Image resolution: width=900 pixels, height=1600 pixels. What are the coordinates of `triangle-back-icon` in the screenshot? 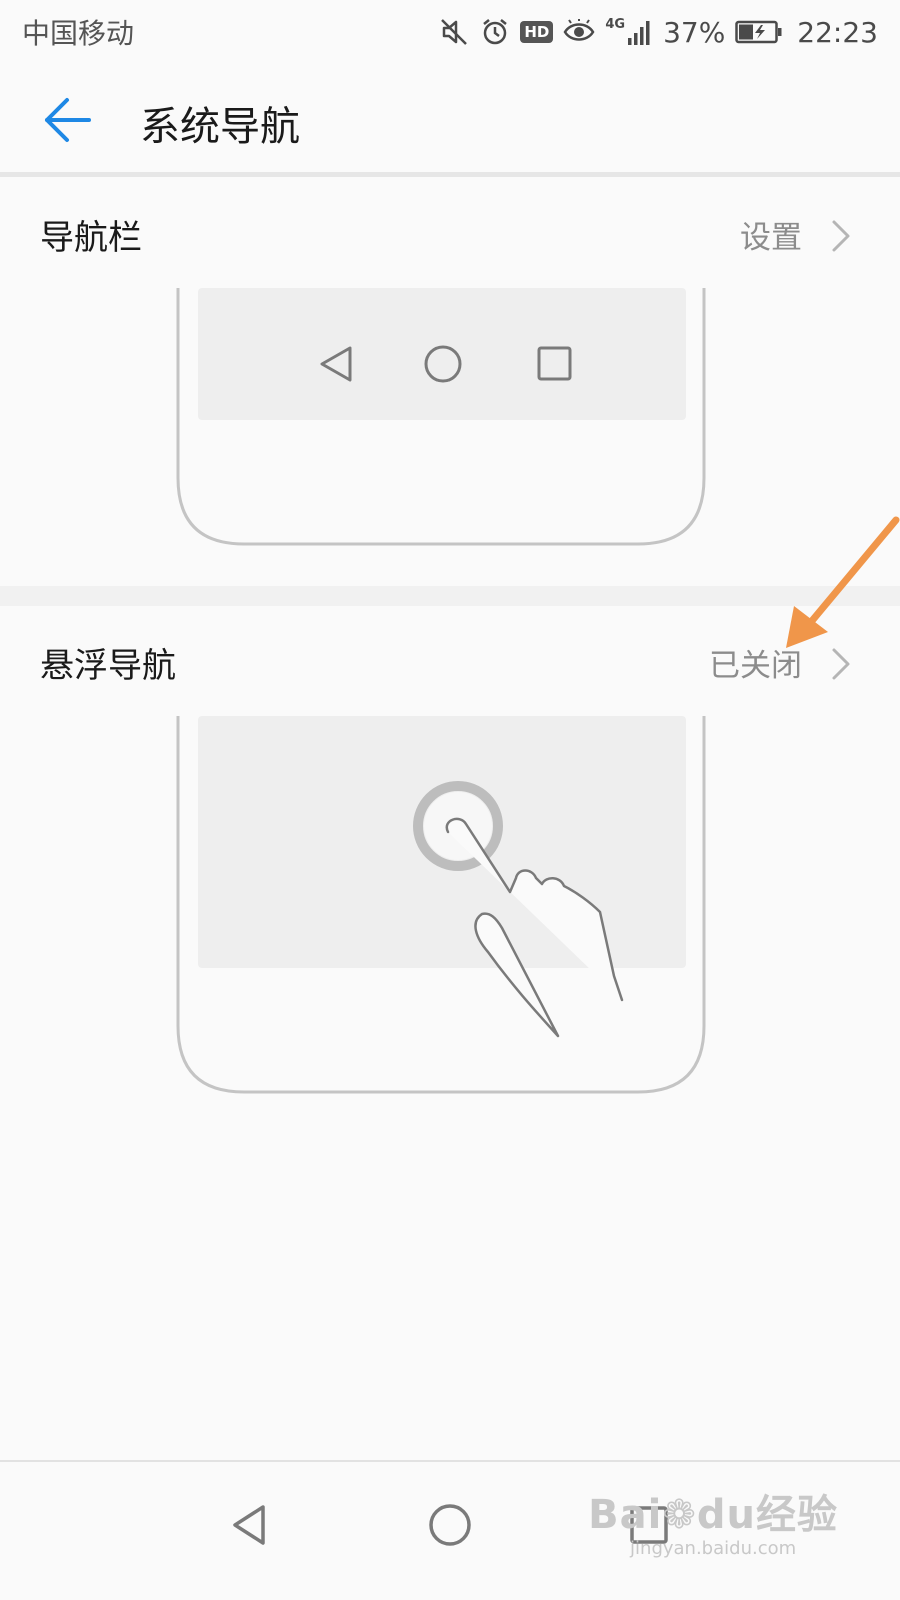 It's located at (249, 1525).